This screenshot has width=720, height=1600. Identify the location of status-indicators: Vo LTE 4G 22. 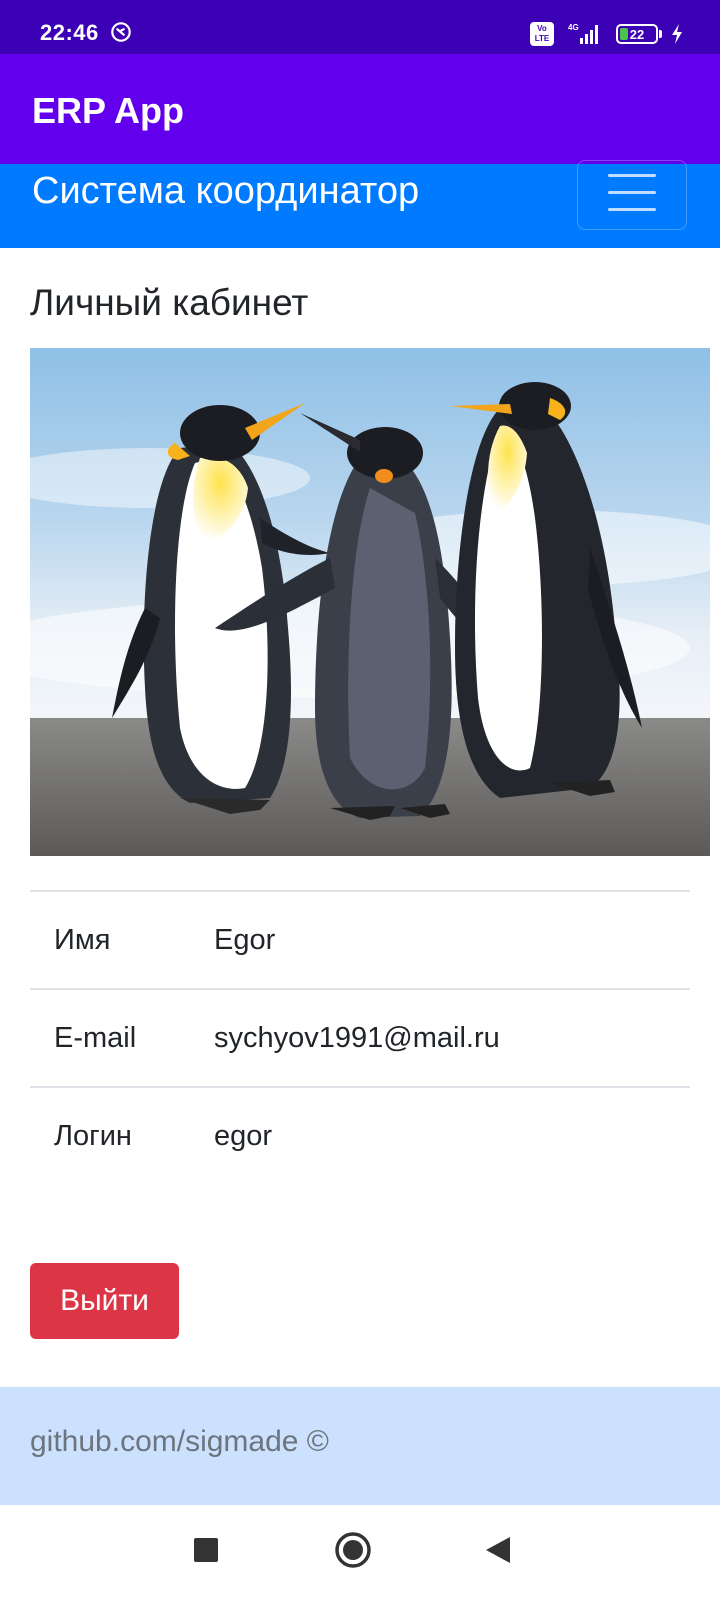
(607, 34).